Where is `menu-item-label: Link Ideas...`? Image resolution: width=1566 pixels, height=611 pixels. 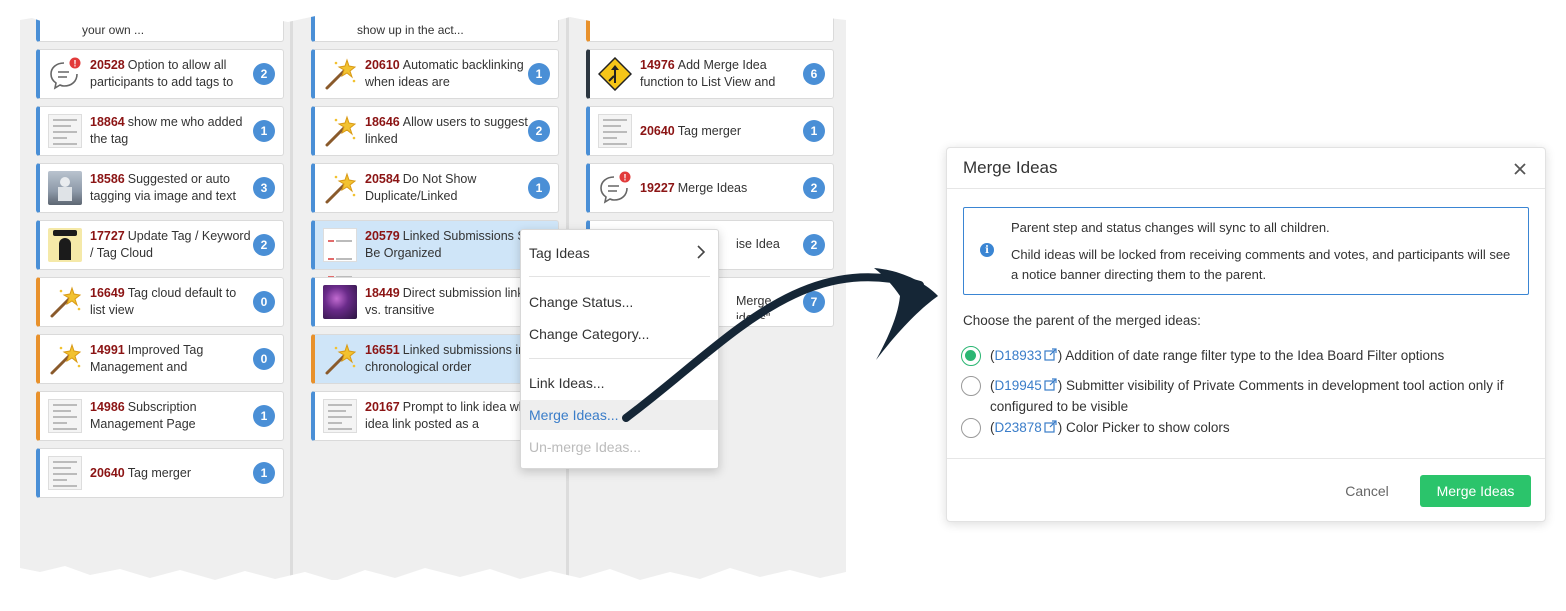 menu-item-label: Link Ideas... is located at coordinates (567, 383).